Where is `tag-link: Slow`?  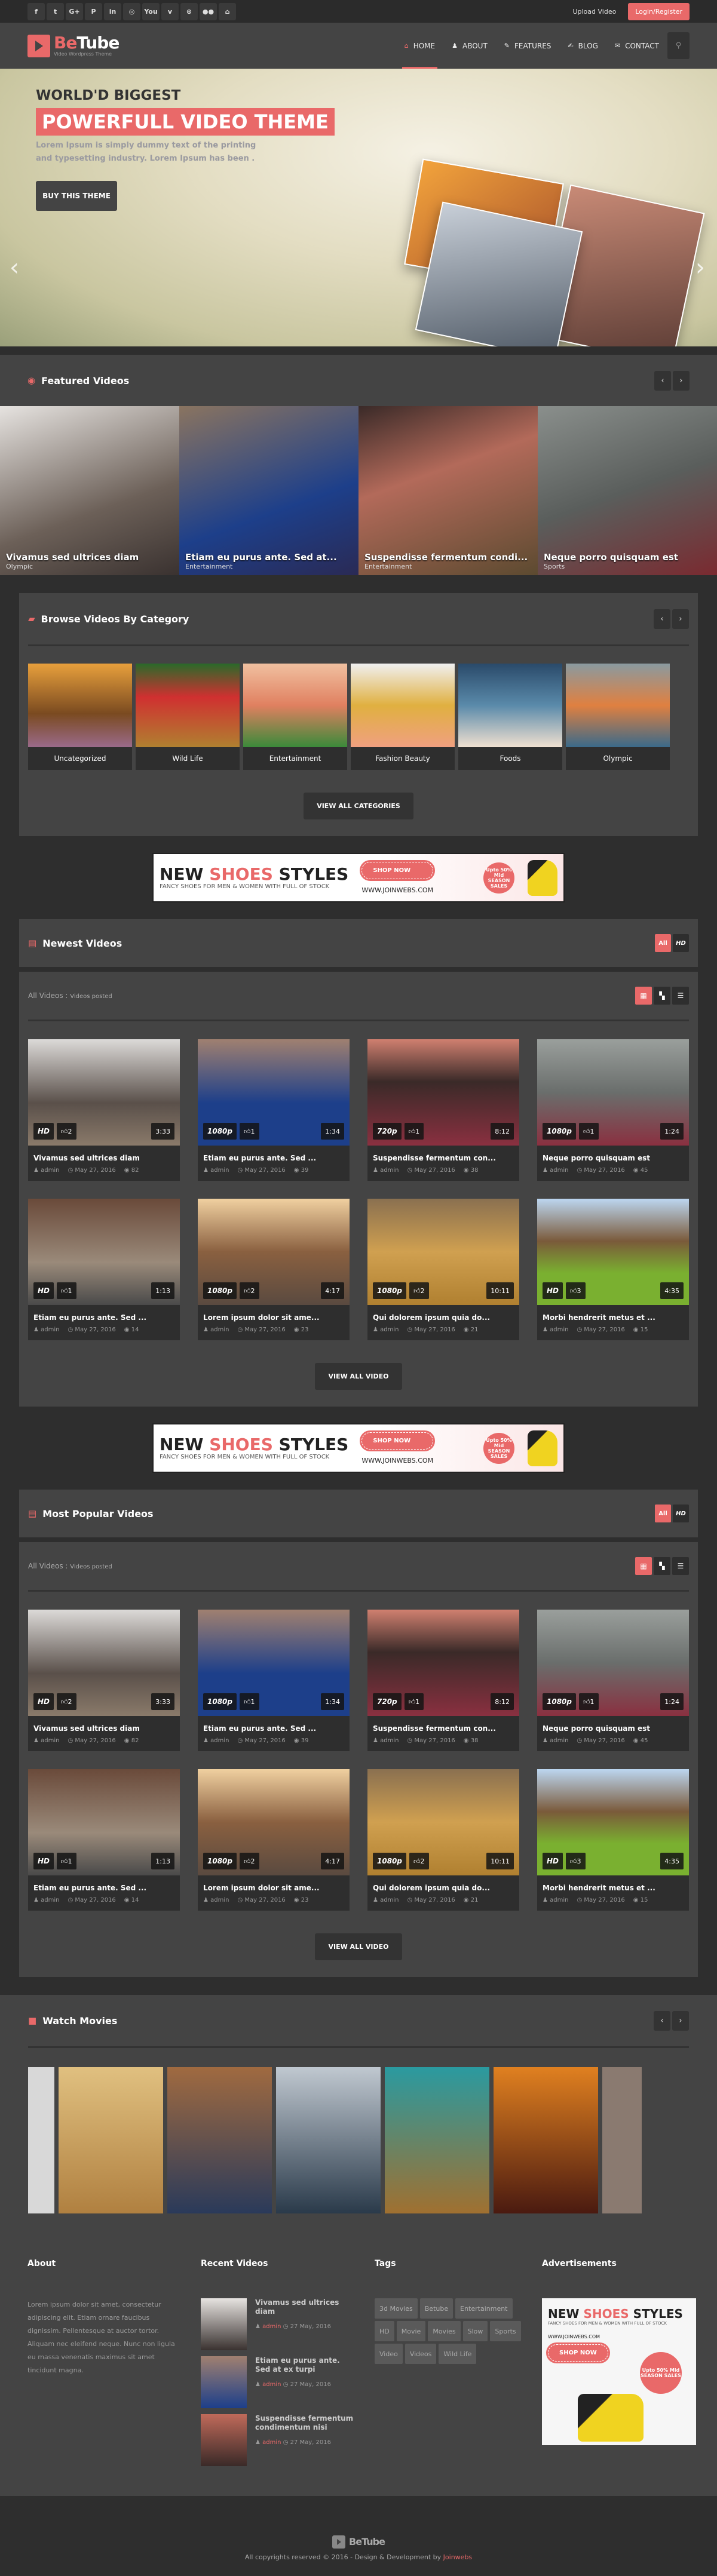
tag-link: Slow is located at coordinates (475, 2331).